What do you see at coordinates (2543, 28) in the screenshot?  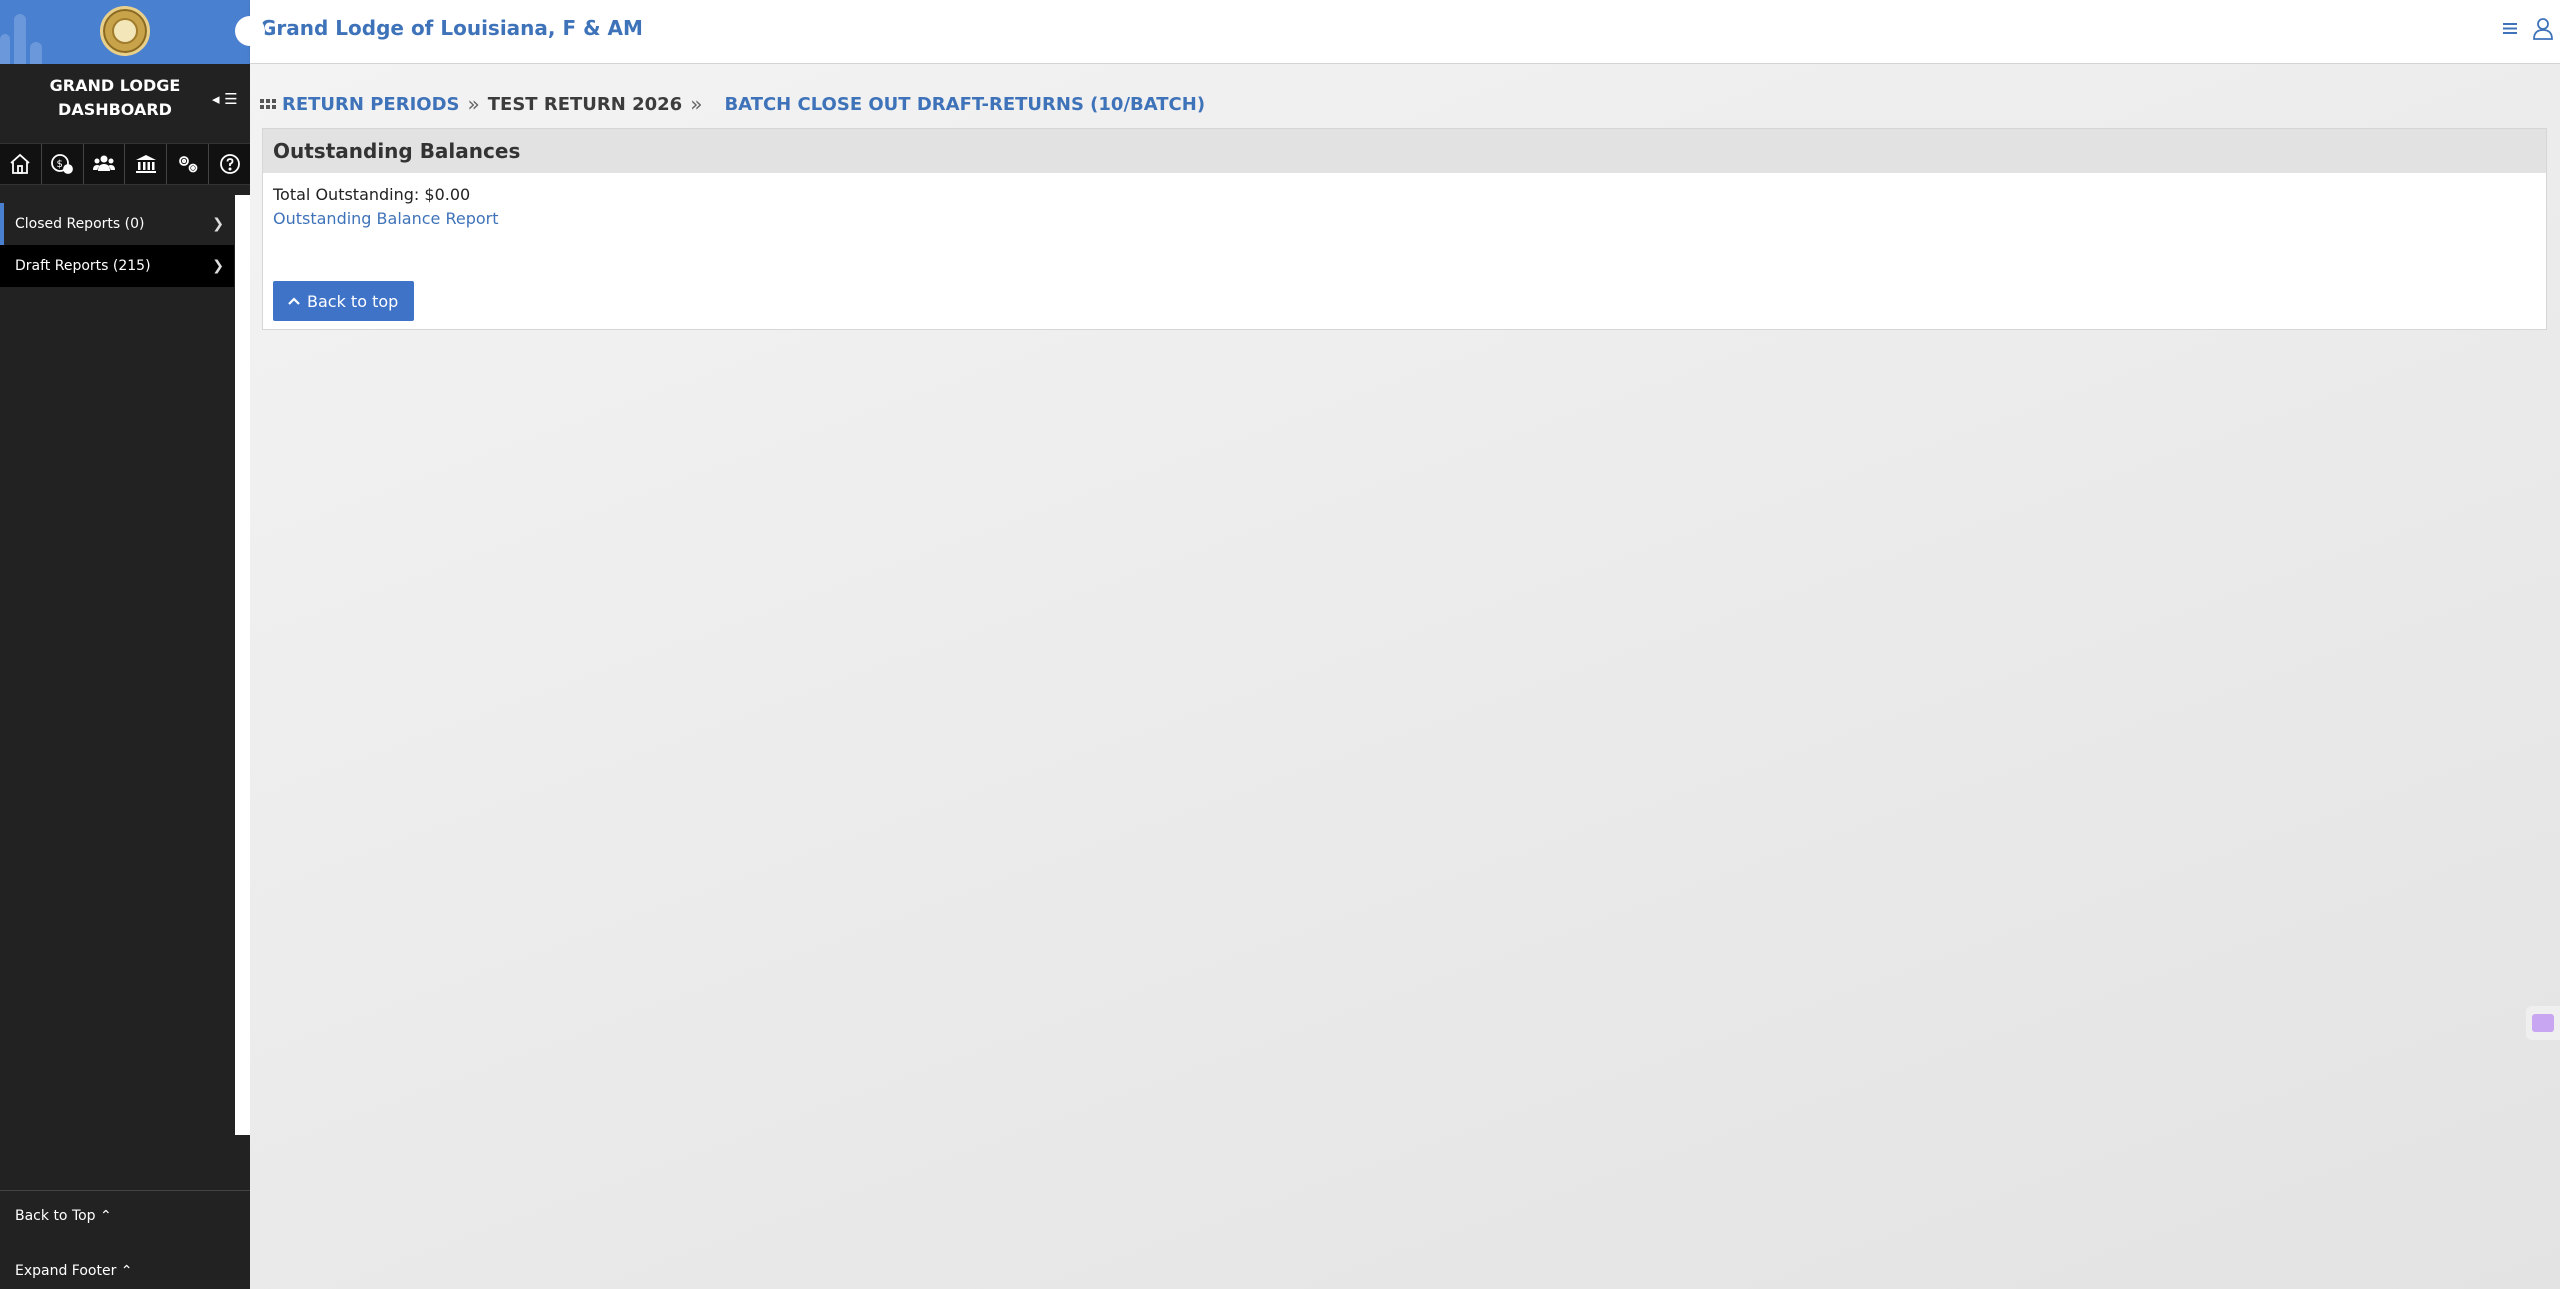 I see `user-icon` at bounding box center [2543, 28].